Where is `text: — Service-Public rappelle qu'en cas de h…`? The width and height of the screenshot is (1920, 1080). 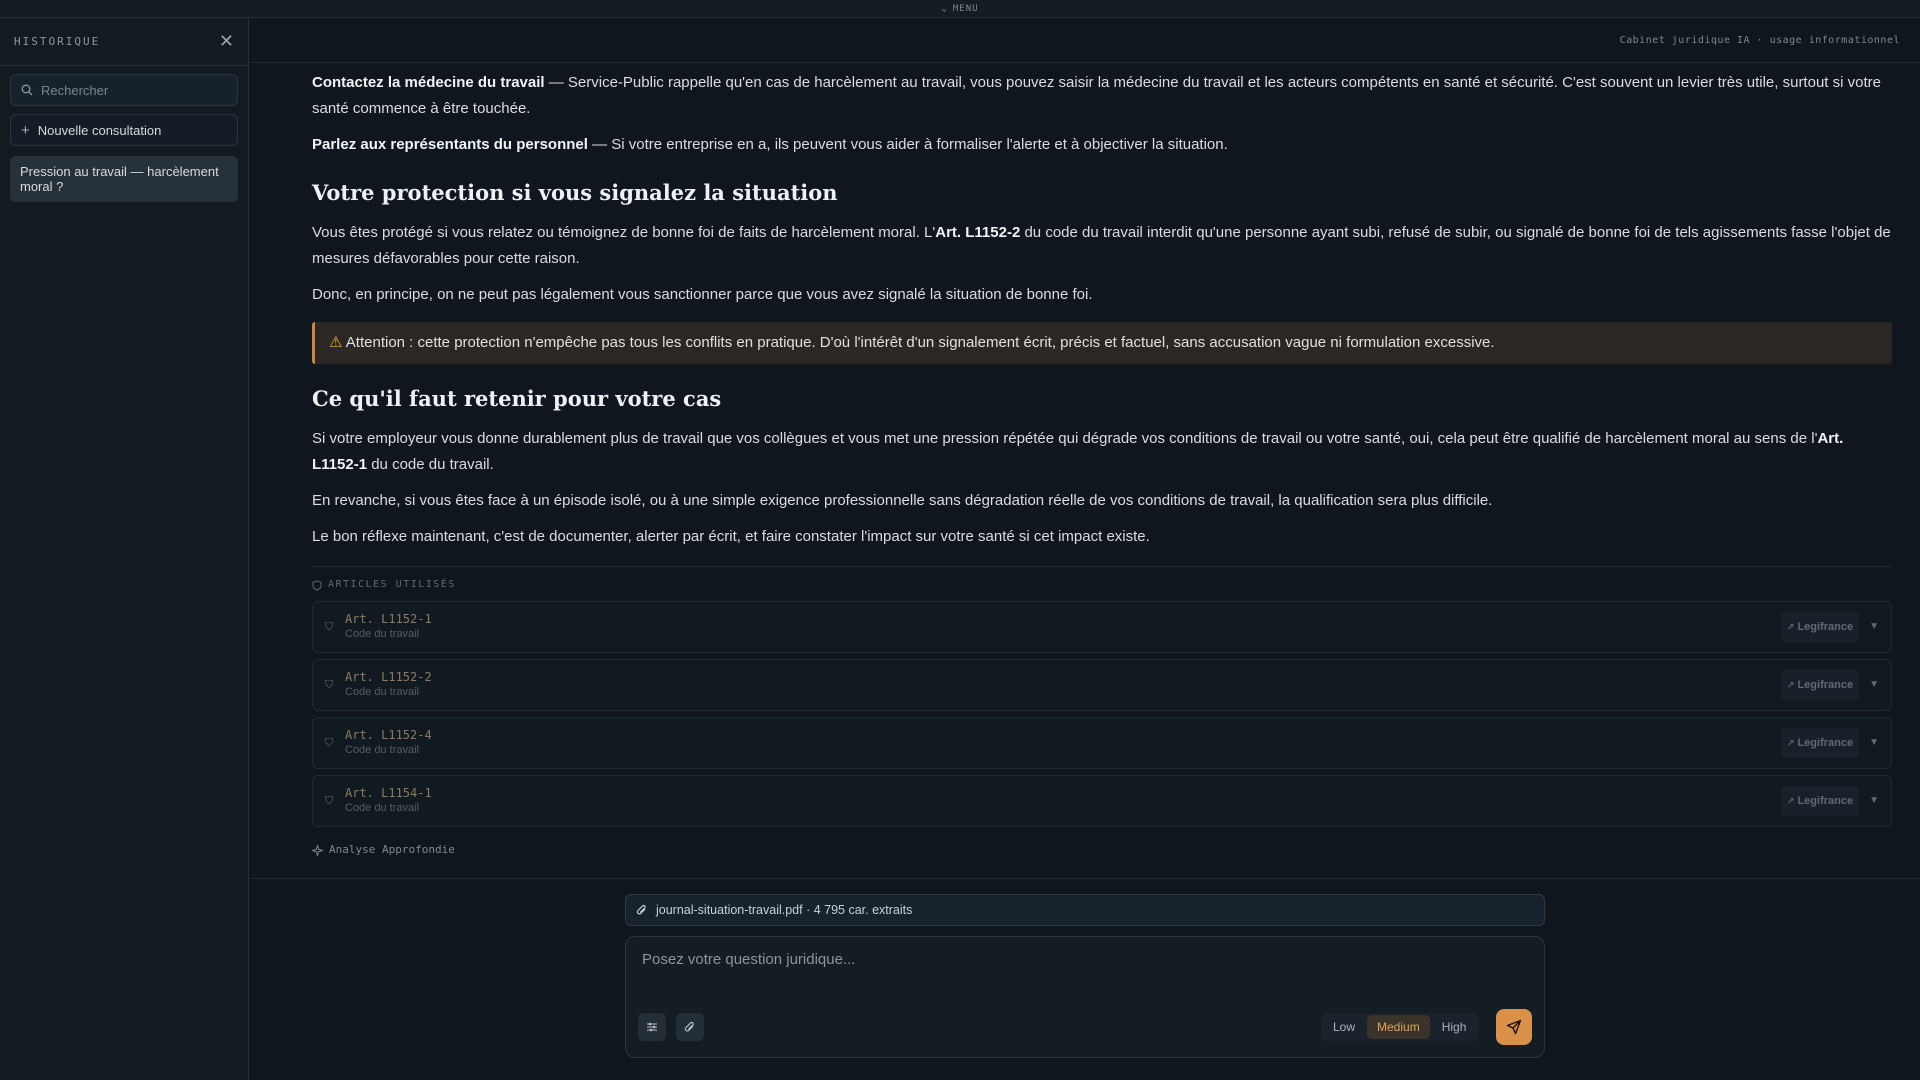 text: — Service-Public rappelle qu'en cas de h… is located at coordinates (1096, 95).